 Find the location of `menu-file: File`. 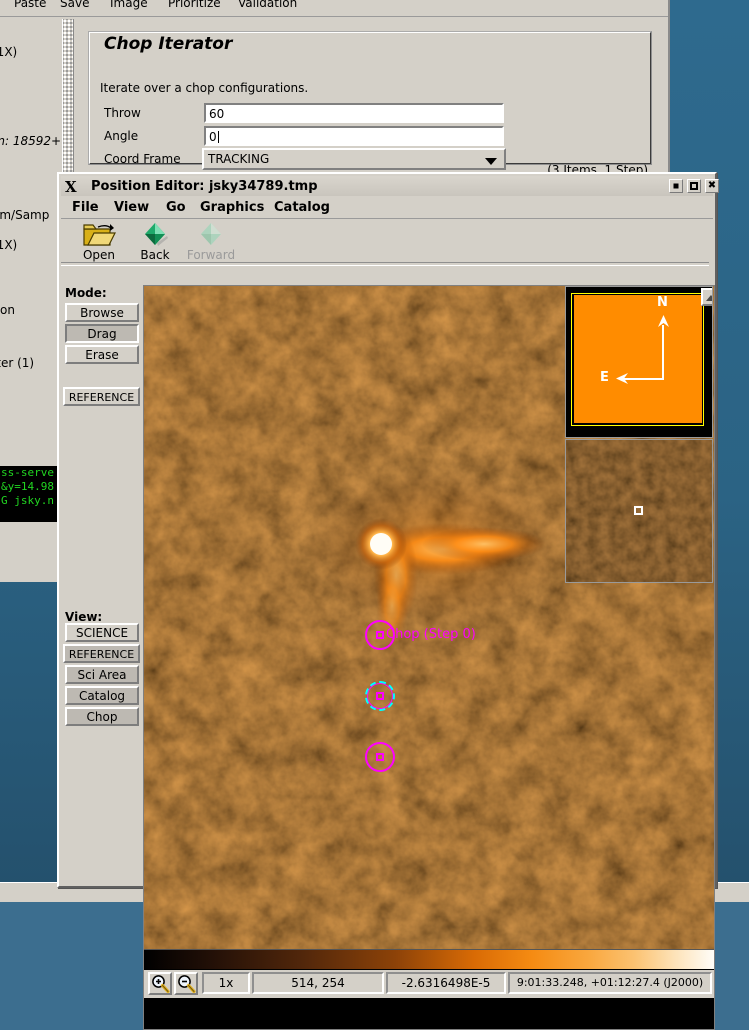

menu-file: File is located at coordinates (85, 207).